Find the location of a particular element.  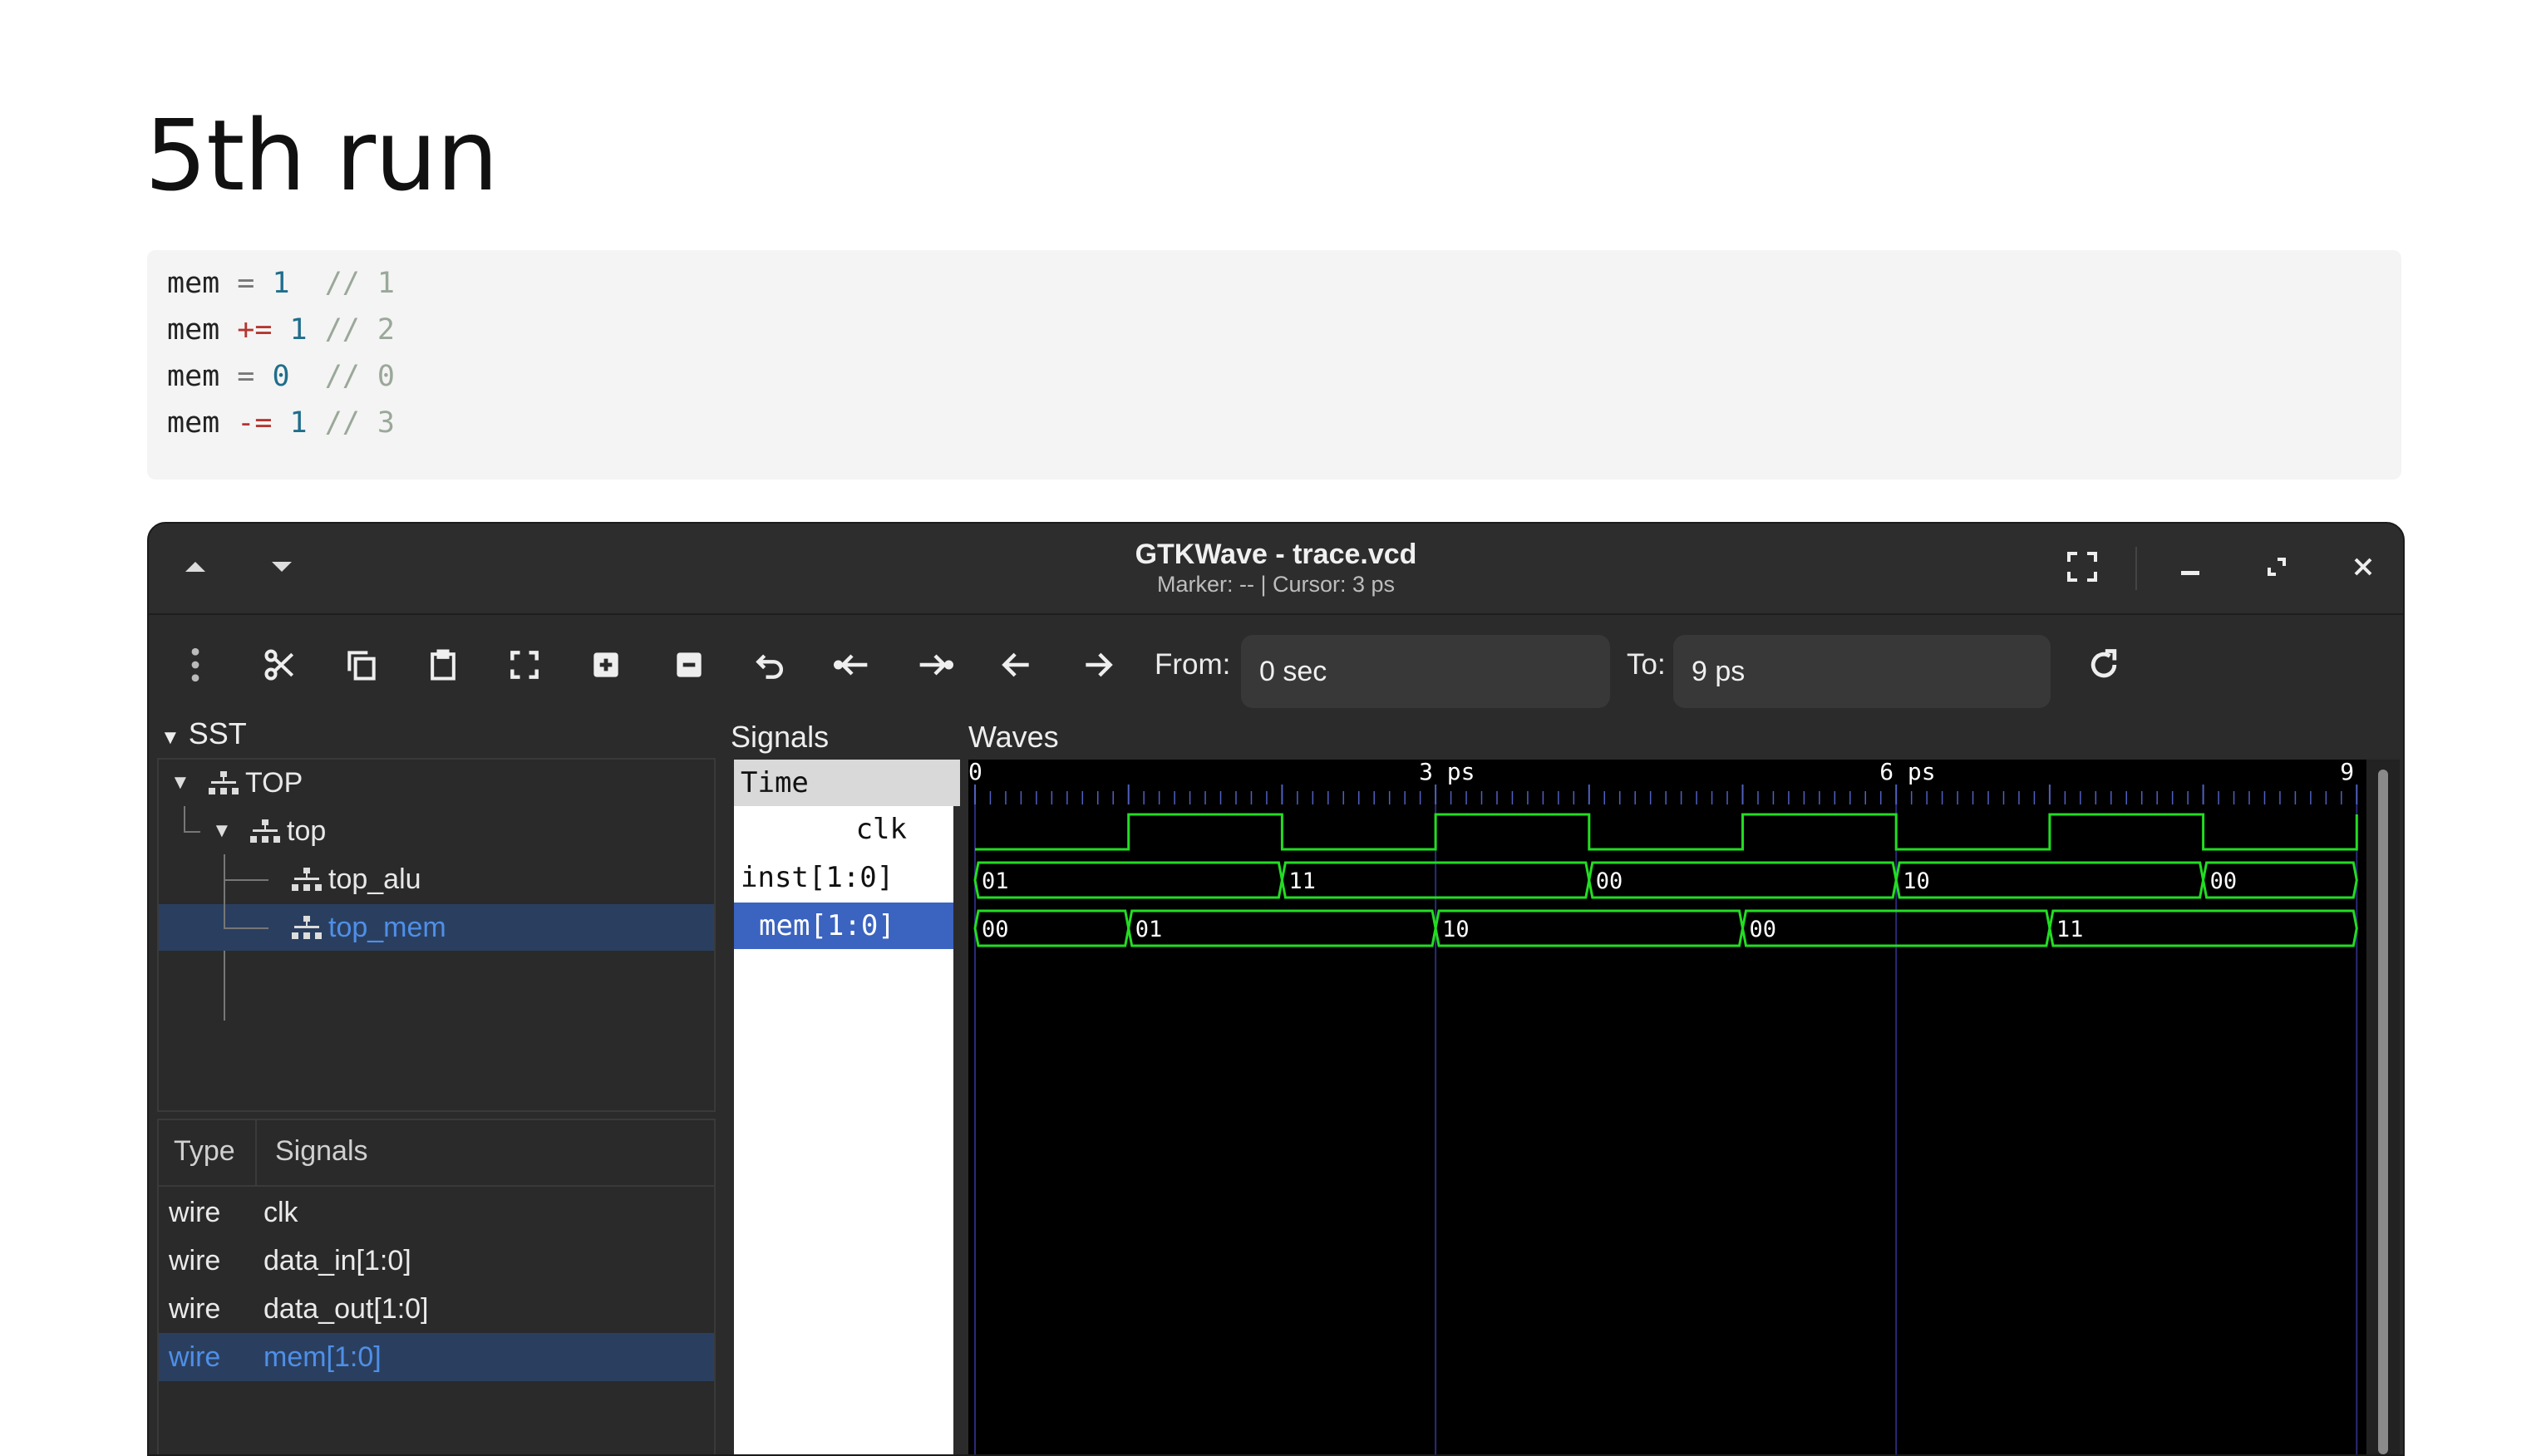

table-row: wire data_out[1:0] is located at coordinates (436, 1309).